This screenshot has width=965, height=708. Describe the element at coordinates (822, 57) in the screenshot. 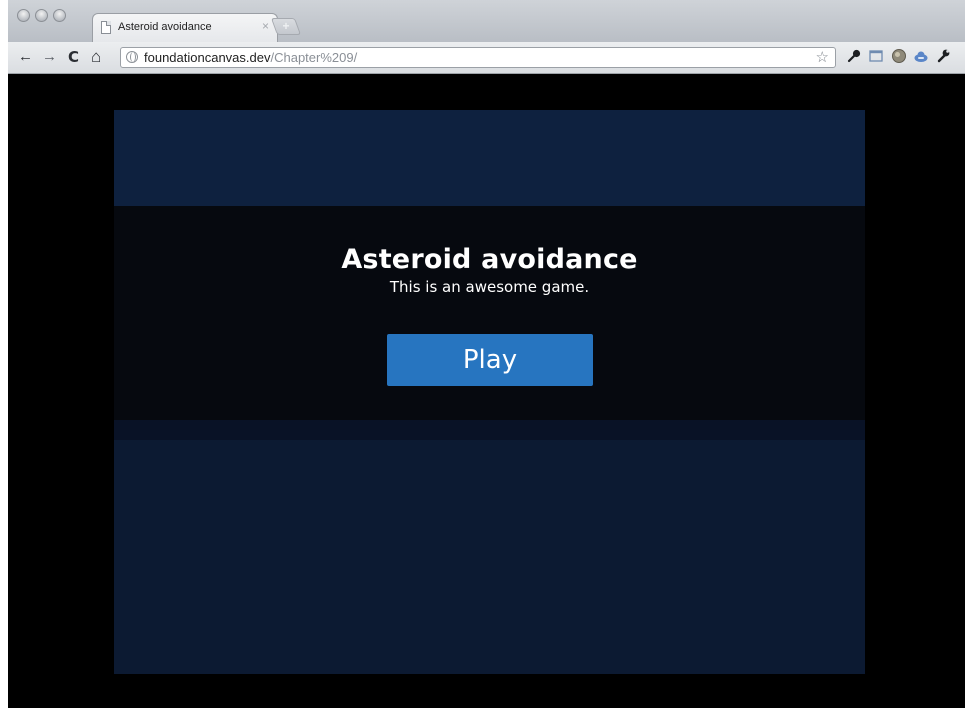

I see `bookmark-star-icon: ☆` at that location.